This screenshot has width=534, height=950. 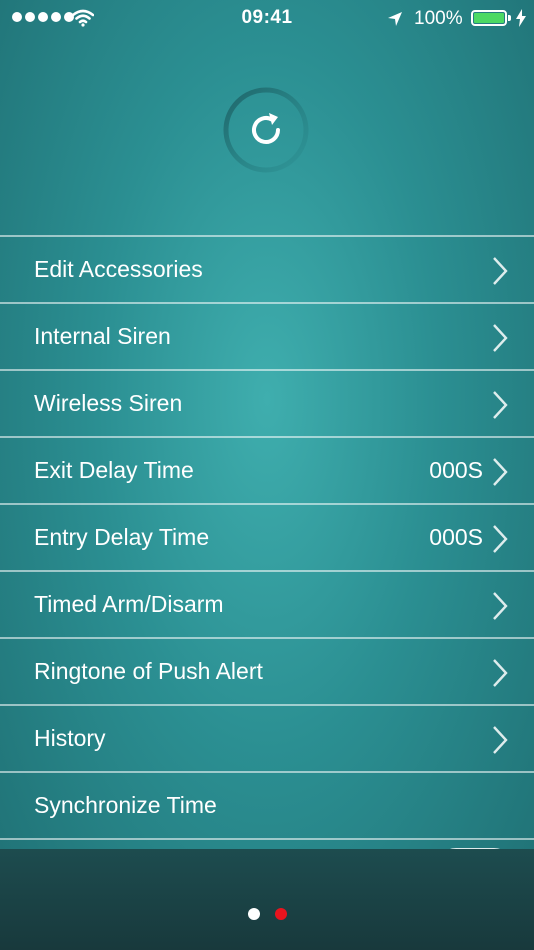 I want to click on battery-icon, so click(x=489, y=18).